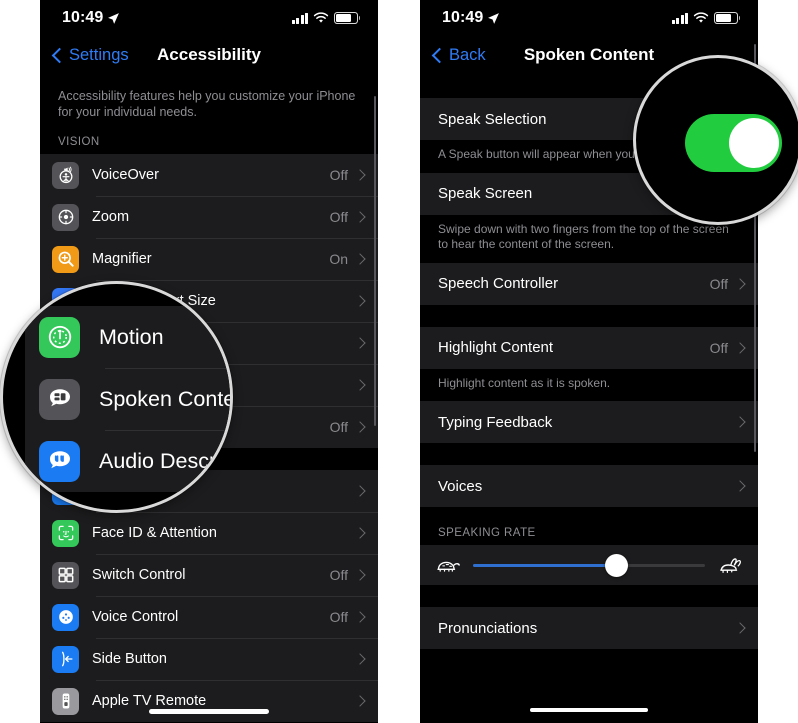  I want to click on gap-after-typing-feedback, so click(589, 454).